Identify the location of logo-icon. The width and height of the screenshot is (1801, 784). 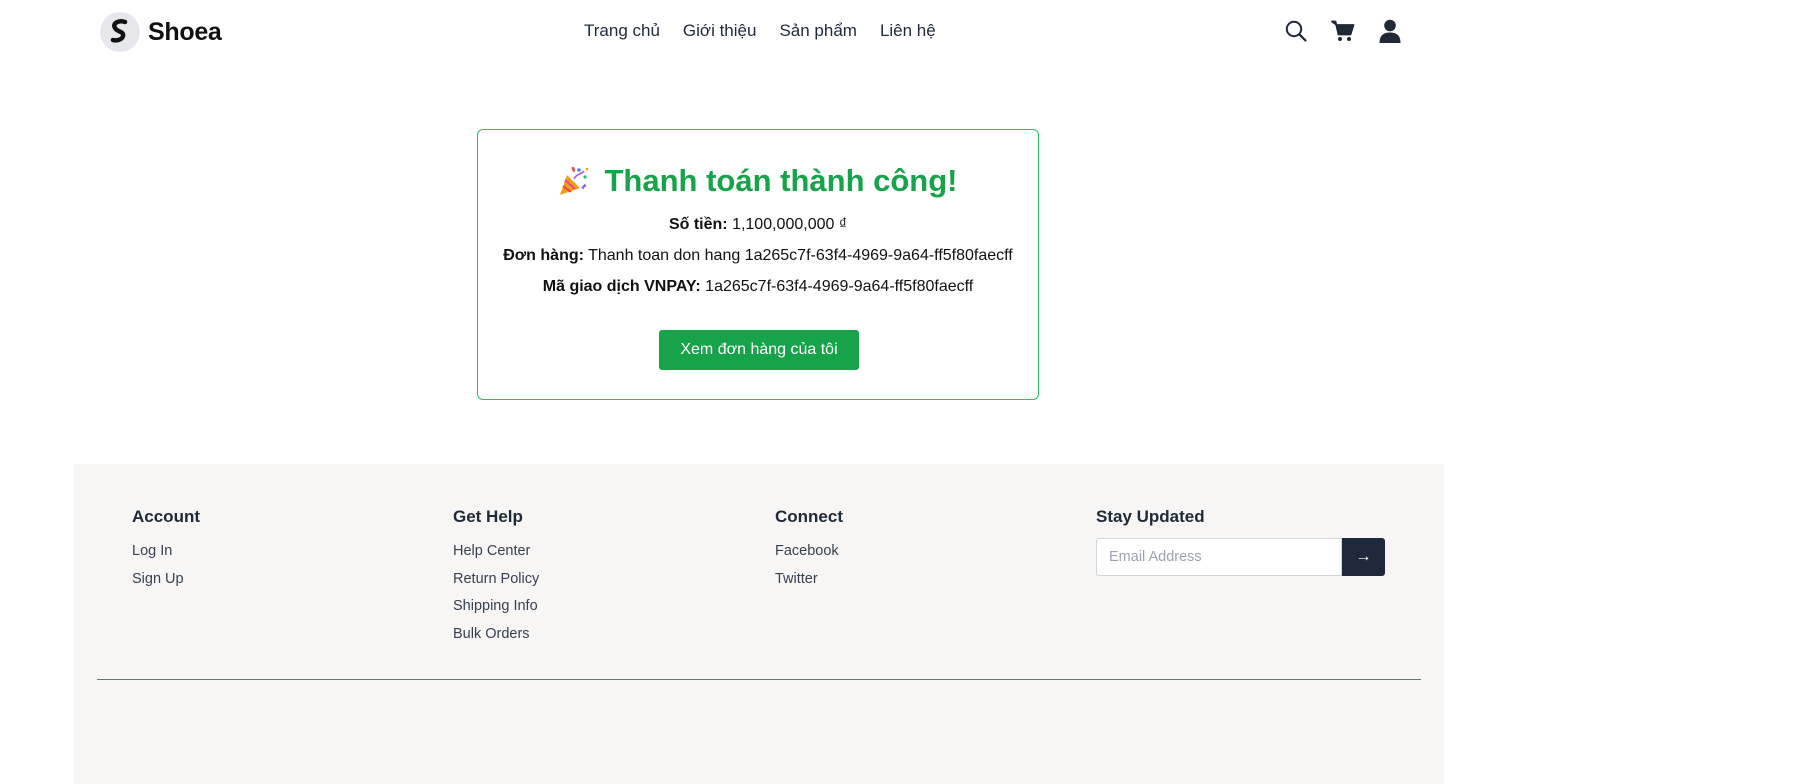
(120, 32).